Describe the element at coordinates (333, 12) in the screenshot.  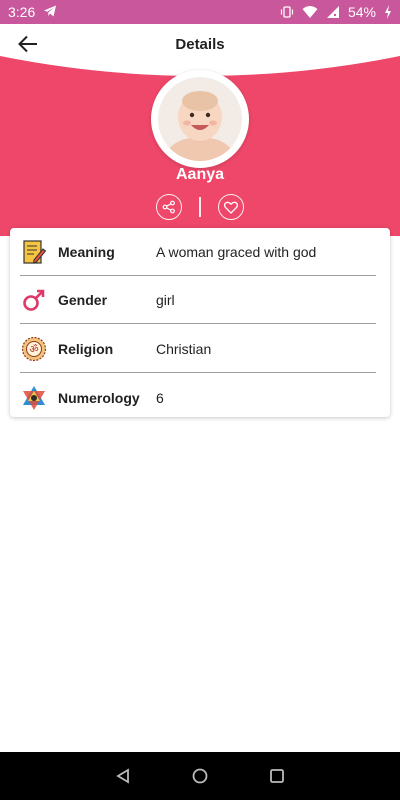
I see `signal-icon` at that location.